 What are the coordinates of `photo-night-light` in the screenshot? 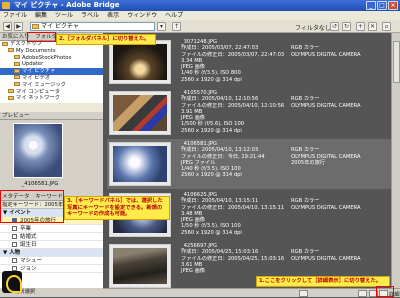 It's located at (140, 62).